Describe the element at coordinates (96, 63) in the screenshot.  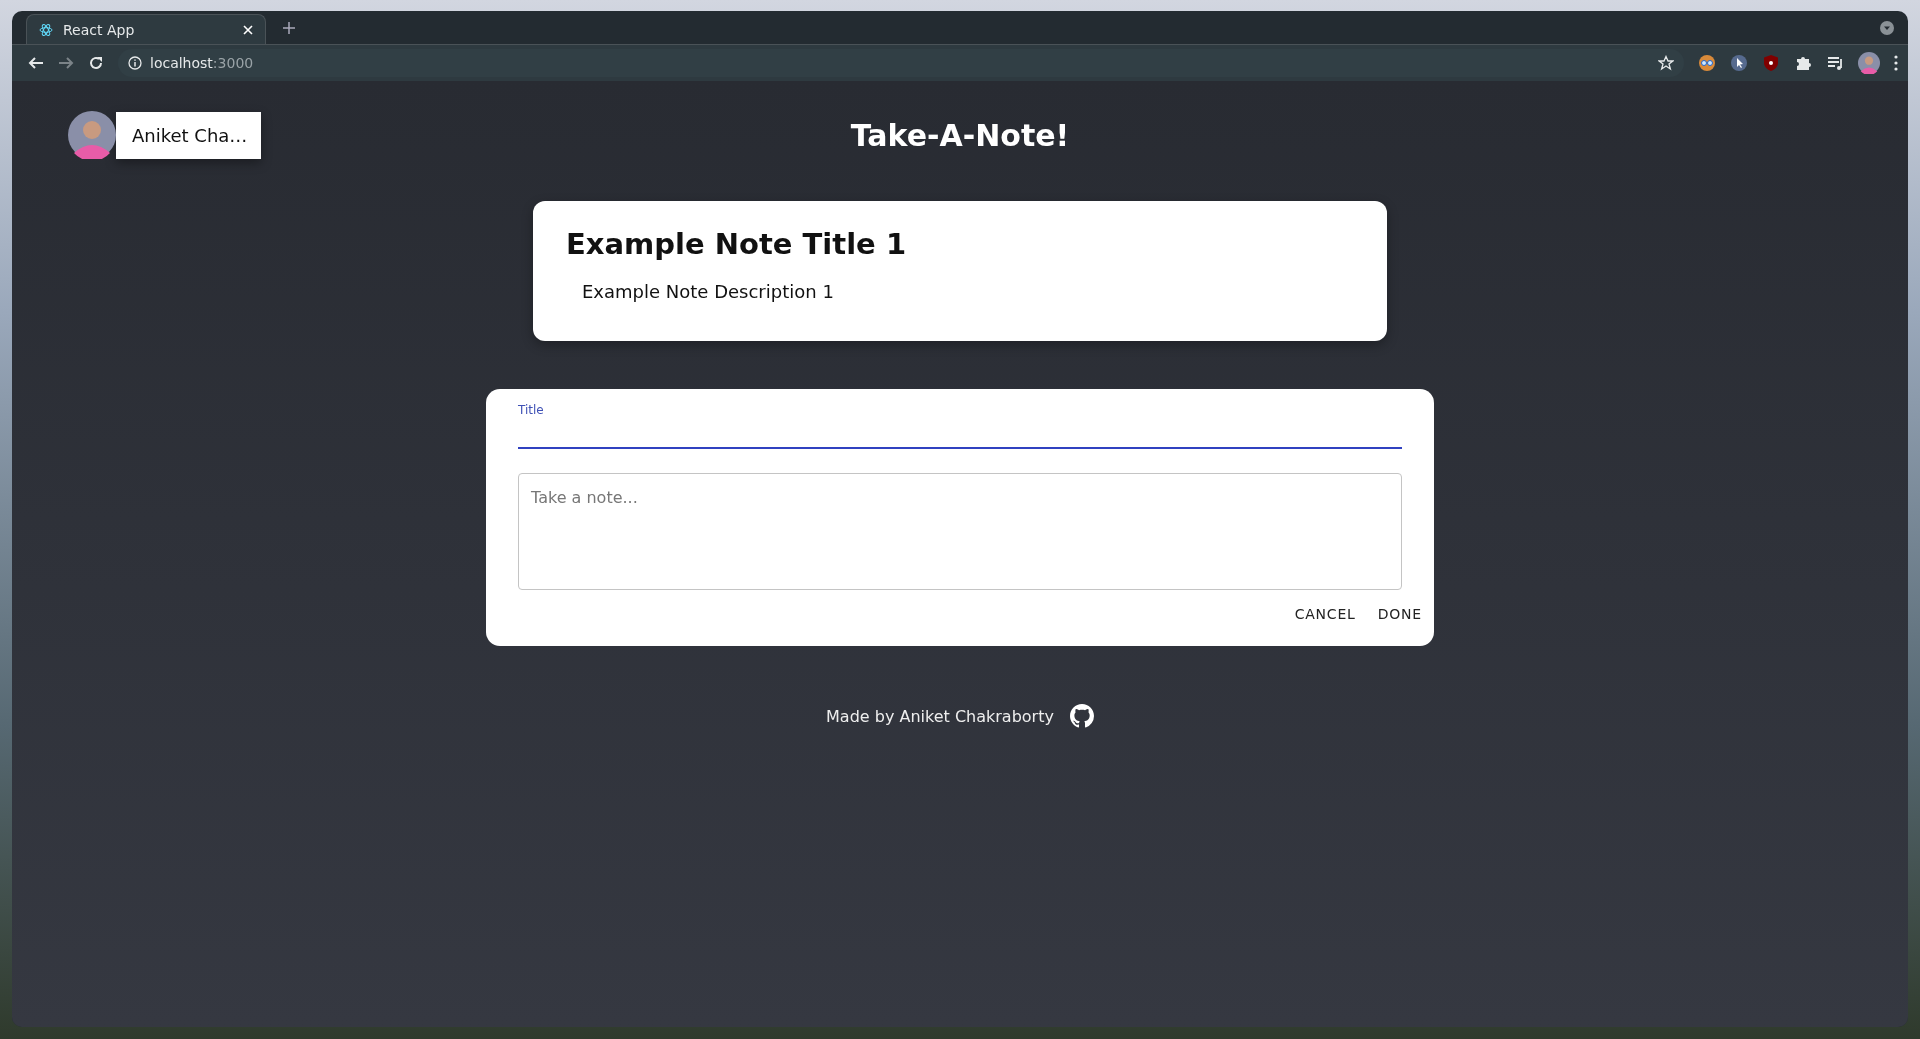
I see `reload-icon` at that location.